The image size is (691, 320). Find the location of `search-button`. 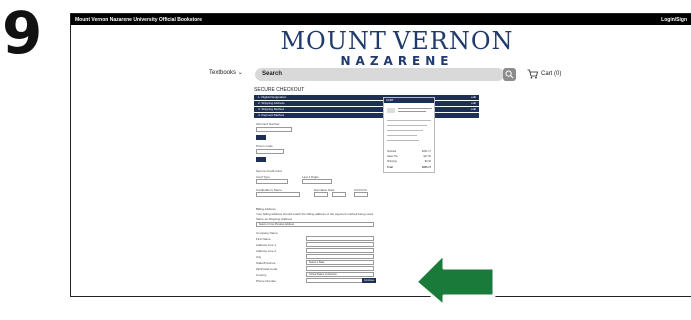

search-button is located at coordinates (509, 74).